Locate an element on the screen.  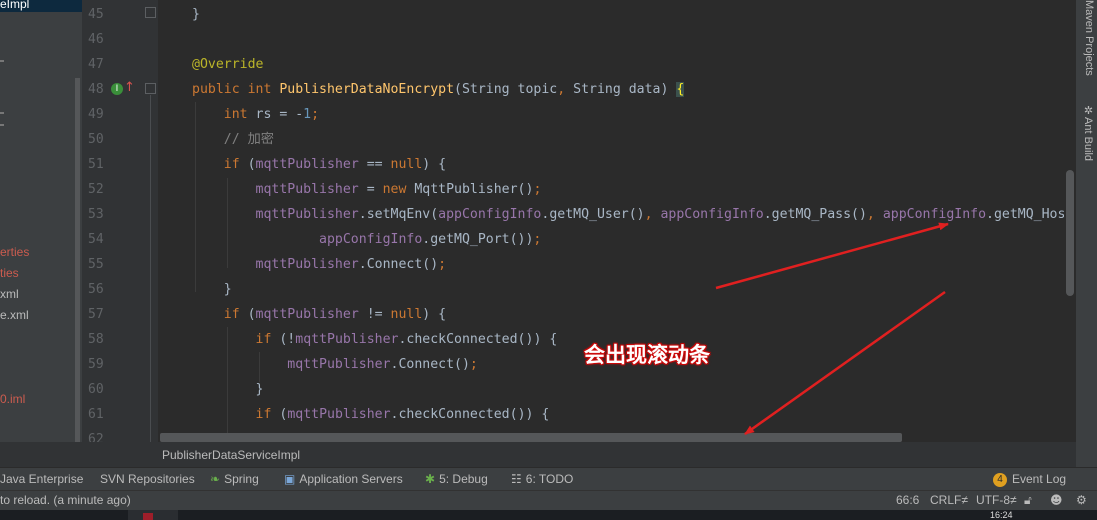
code-token: null is located at coordinates (406, 164).